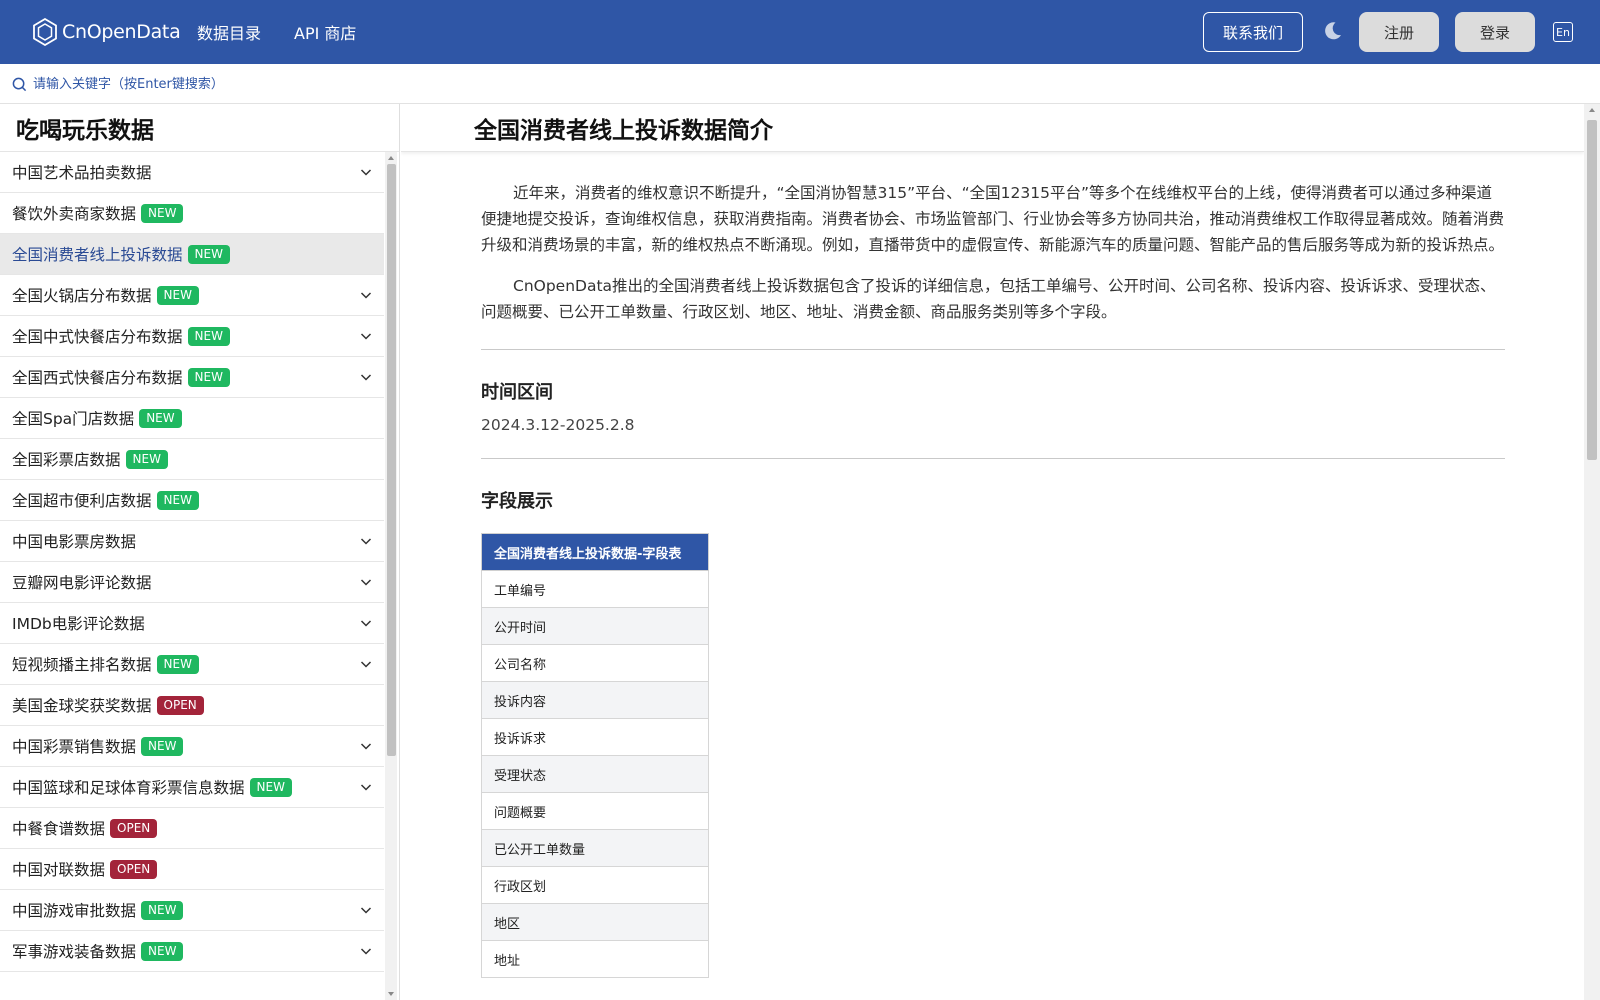 Image resolution: width=1600 pixels, height=1000 pixels. Describe the element at coordinates (800, 32) in the screenshot. I see `top-navbar: CnOpenData 数据目录 API 商店 联系我们 注册 登录 En` at that location.